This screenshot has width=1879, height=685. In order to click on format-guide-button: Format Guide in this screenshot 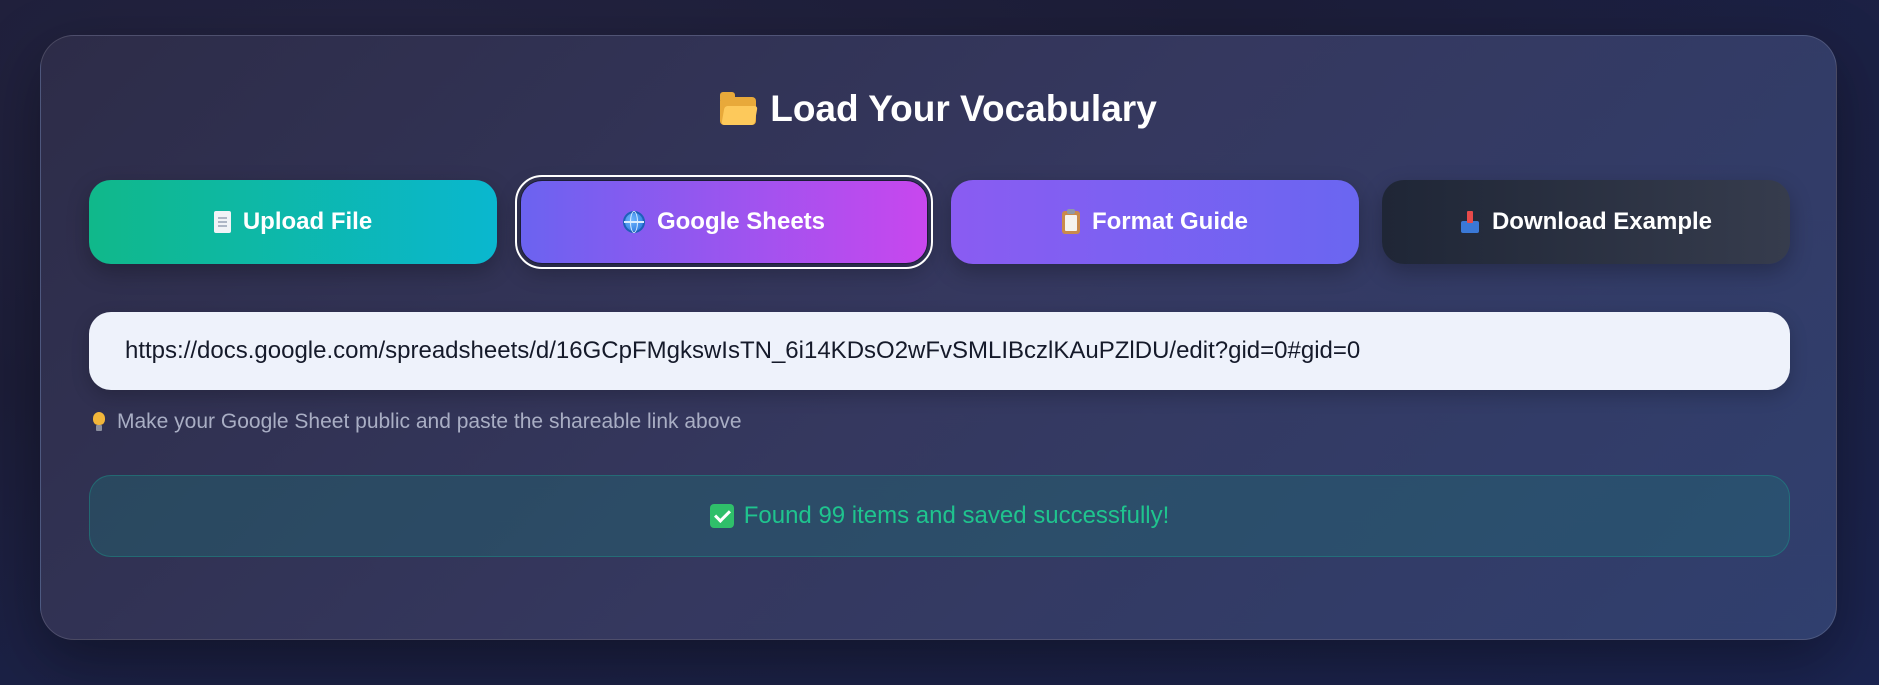, I will do `click(1155, 222)`.